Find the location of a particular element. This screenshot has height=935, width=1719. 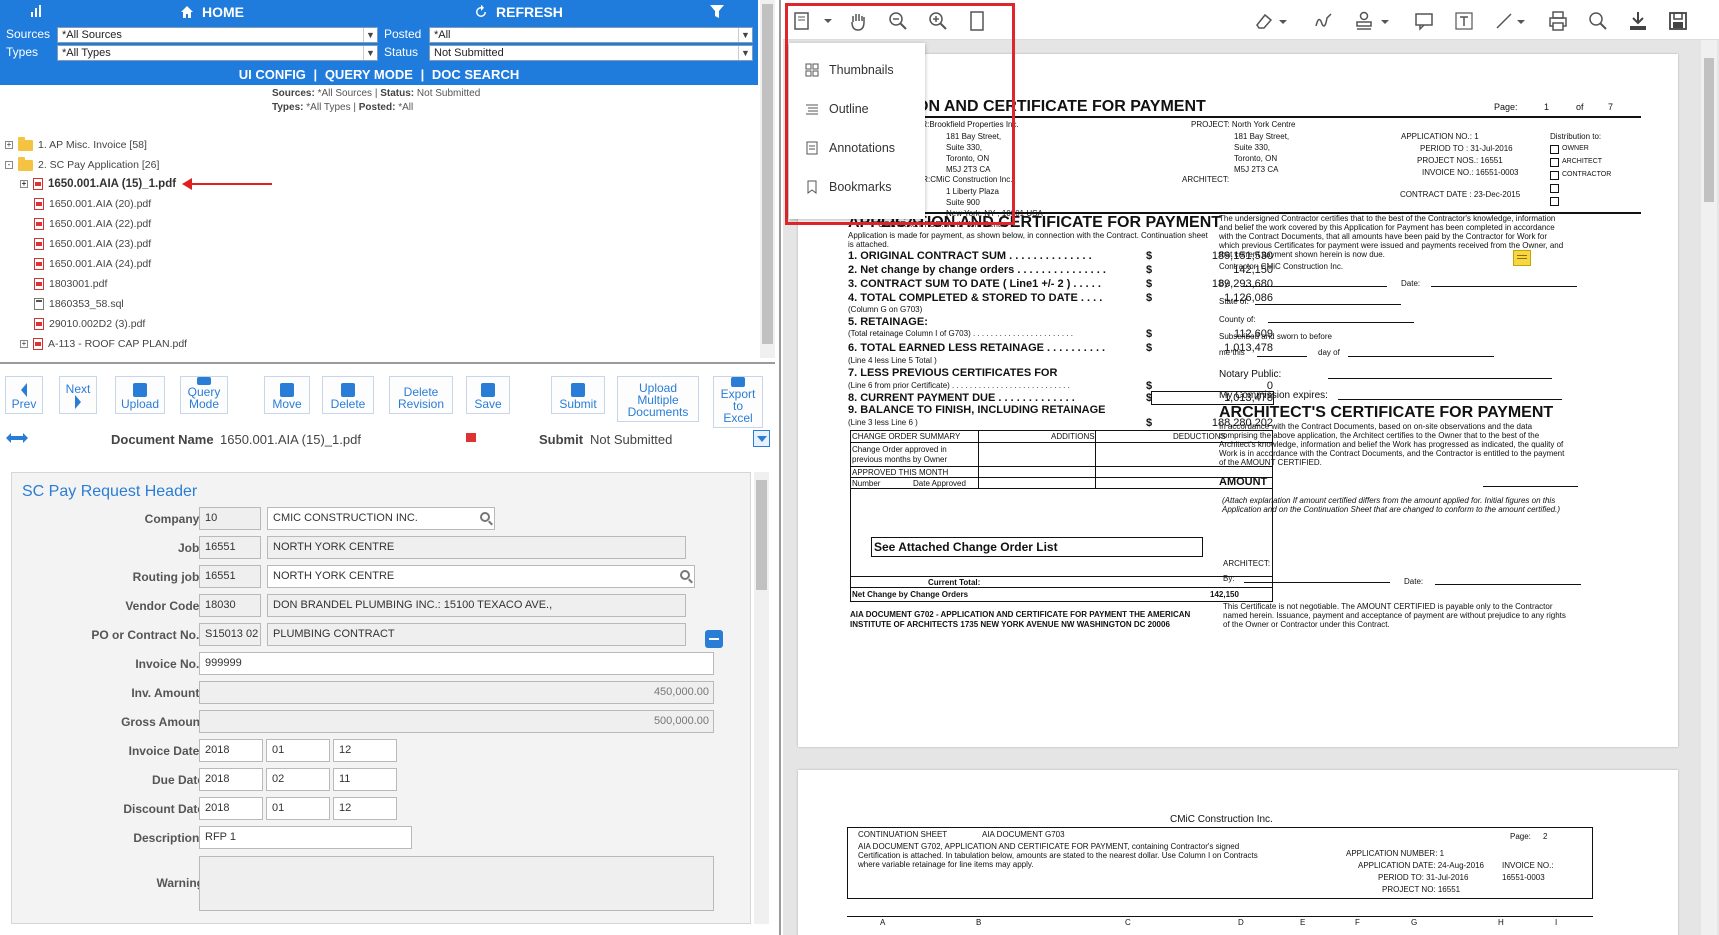

tree-file: + A-113 - ROOF CAP PLAN.pdf is located at coordinates (103, 344).